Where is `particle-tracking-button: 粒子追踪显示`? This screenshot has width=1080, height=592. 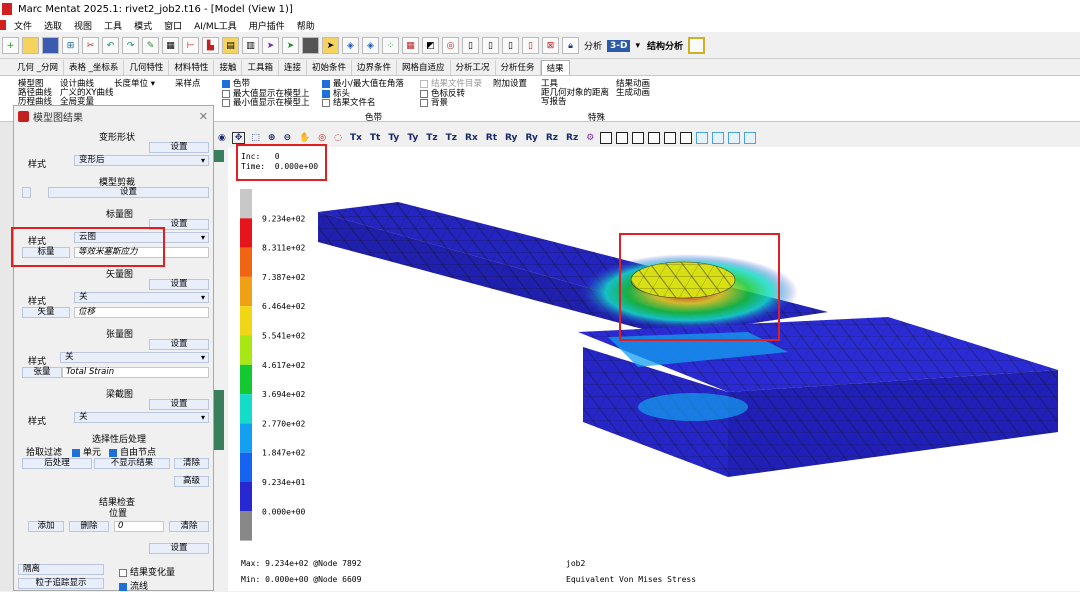
particle-tracking-button: 粒子追踪显示 is located at coordinates (61, 583).